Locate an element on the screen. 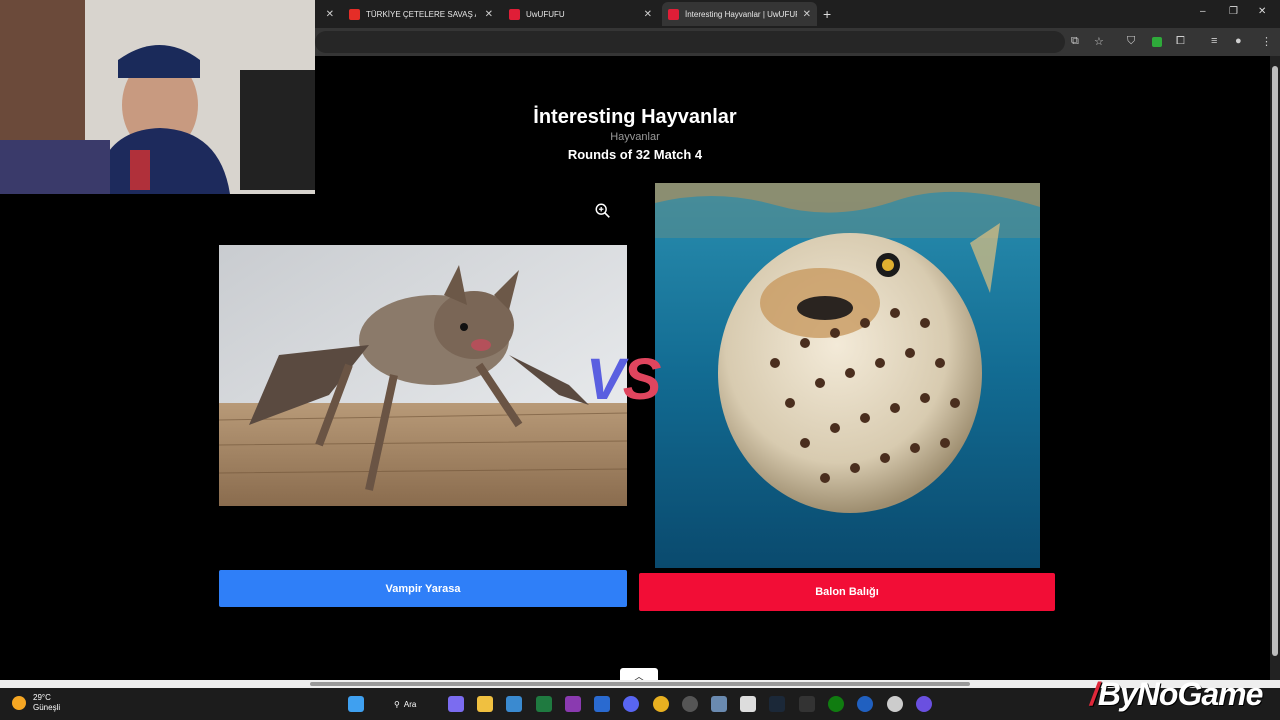 The width and height of the screenshot is (1280, 720). epic-games-icon is located at coordinates (807, 704).